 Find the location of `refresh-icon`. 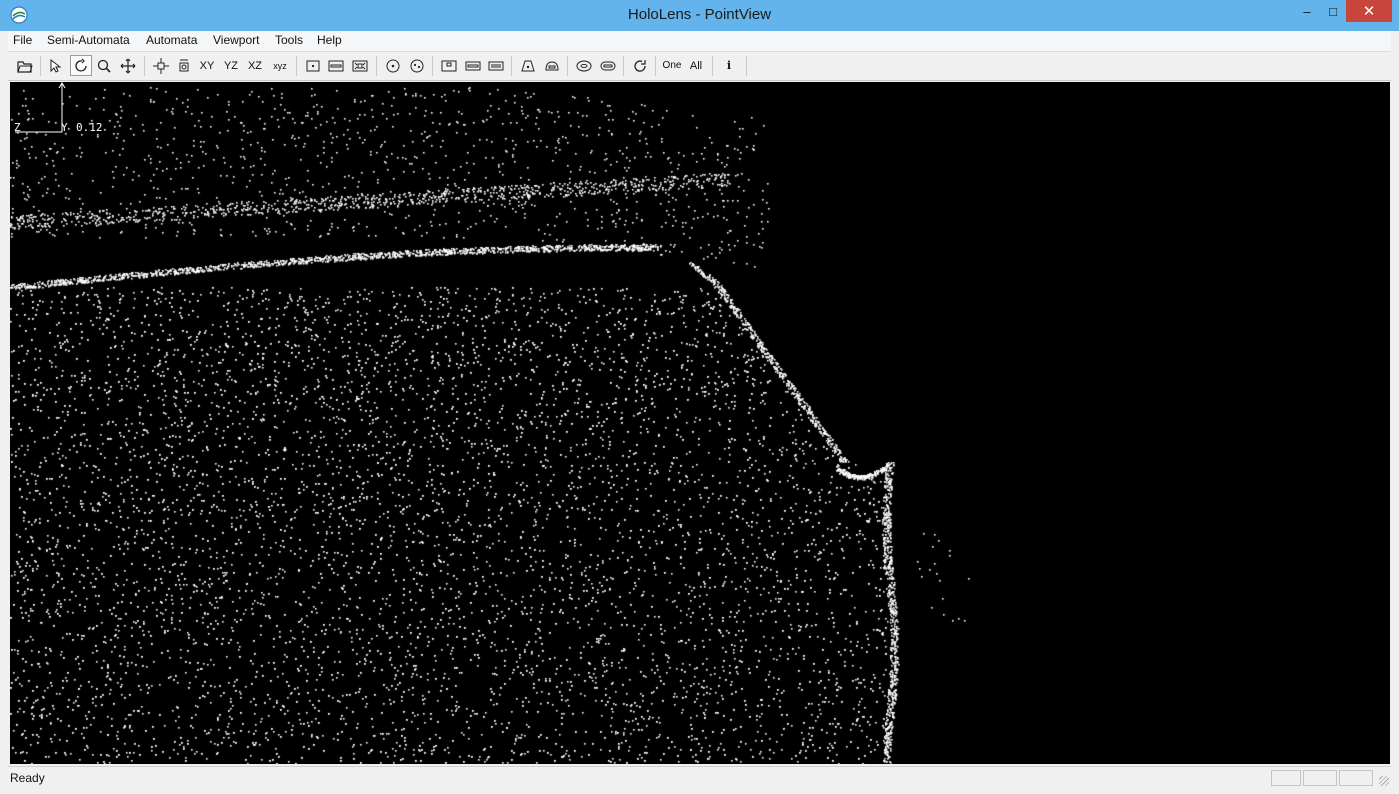

refresh-icon is located at coordinates (640, 65).